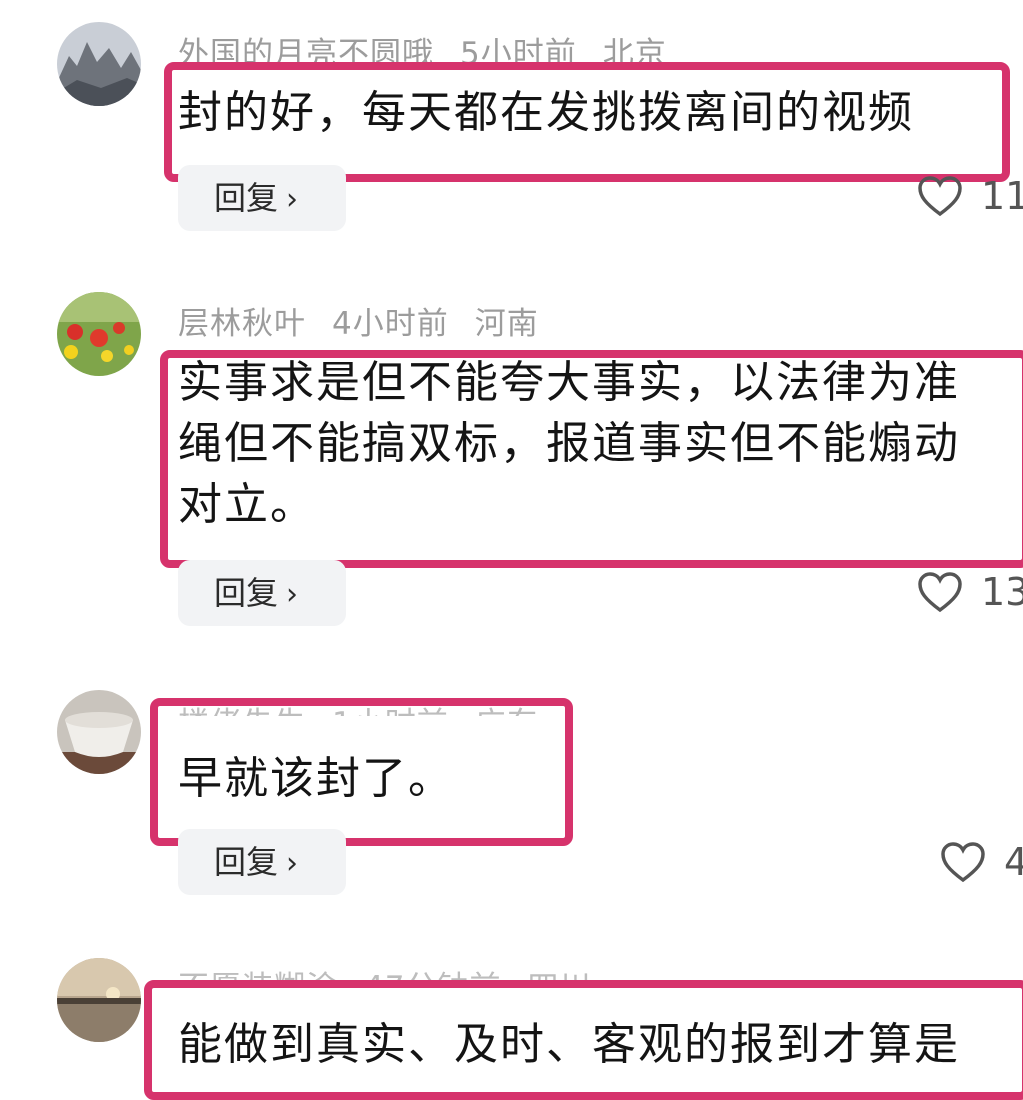  I want to click on comment-text: 封的好，每天都在发挑拨离间的视频, so click(546, 112).